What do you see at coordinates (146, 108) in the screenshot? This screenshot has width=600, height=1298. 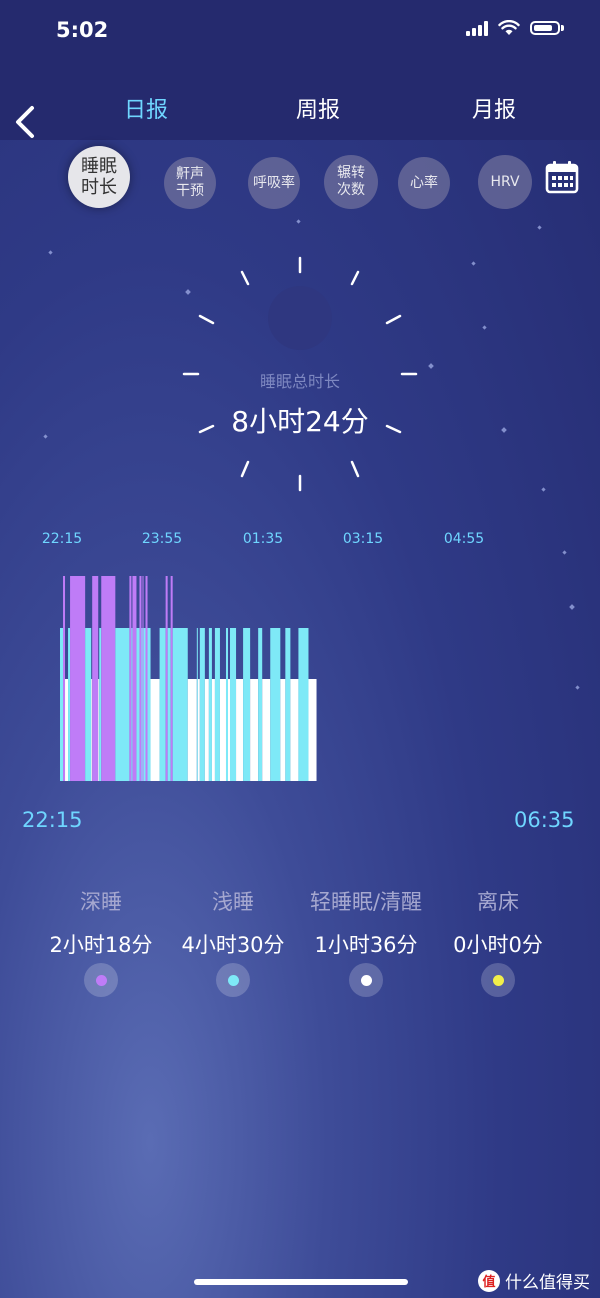 I see `tab-daily-report: 日报` at bounding box center [146, 108].